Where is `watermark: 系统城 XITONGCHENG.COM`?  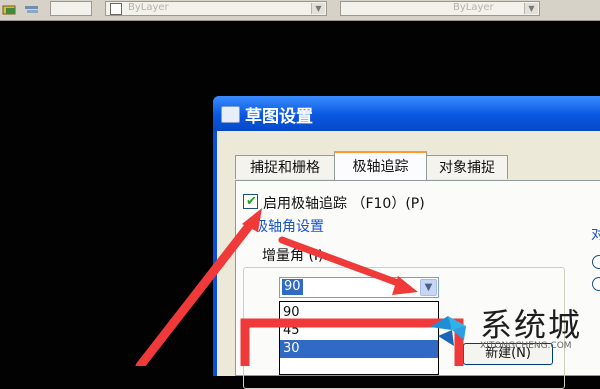
watermark: 系统城 XITONGCHENG.COM is located at coordinates (511, 334).